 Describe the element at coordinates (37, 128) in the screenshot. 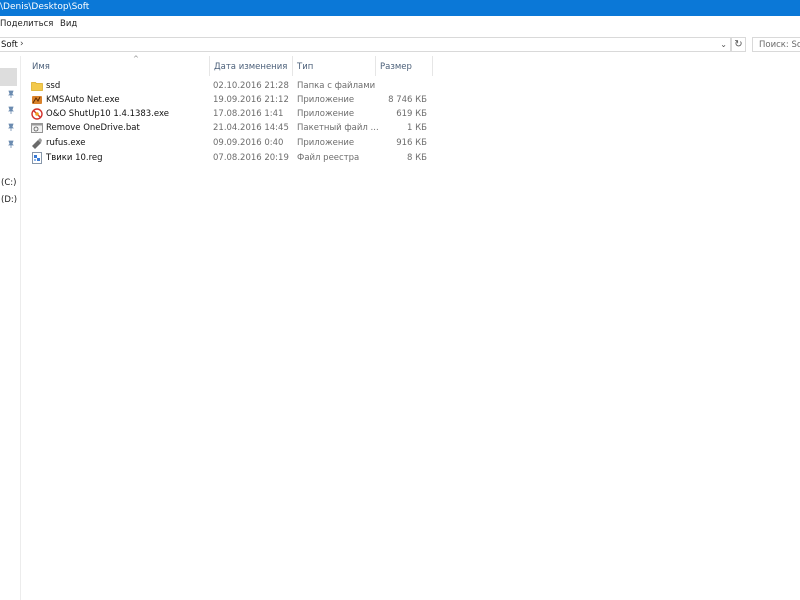

I see `batch-file-icon` at that location.